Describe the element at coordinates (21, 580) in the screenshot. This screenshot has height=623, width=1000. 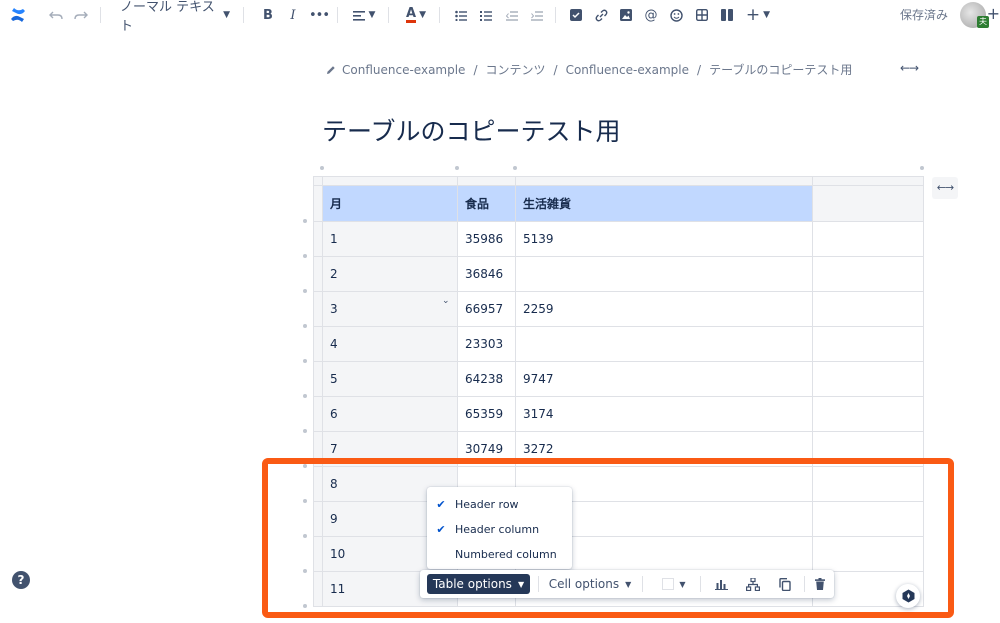
I see `help-icon: ?` at that location.